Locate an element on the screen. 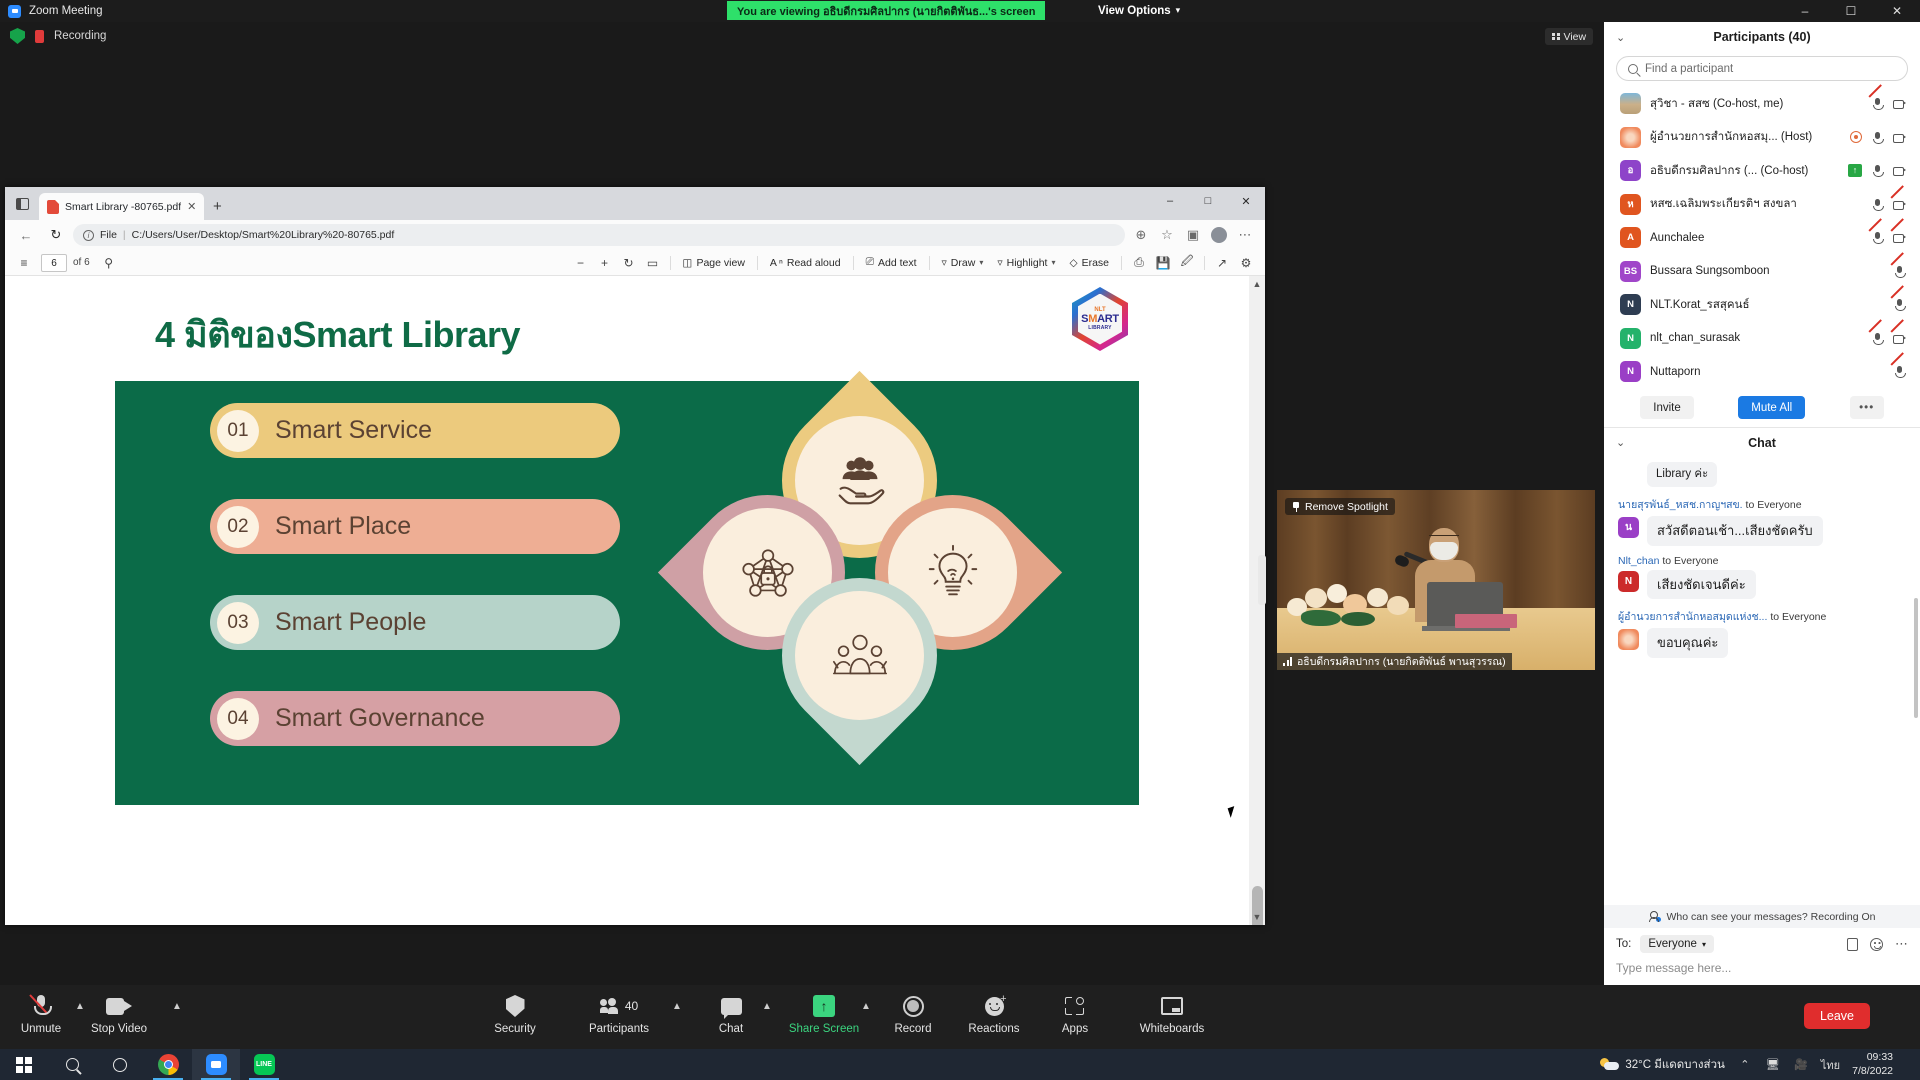 This screenshot has height=1080, width=1920. search-icon: ⚲ is located at coordinates (109, 263).